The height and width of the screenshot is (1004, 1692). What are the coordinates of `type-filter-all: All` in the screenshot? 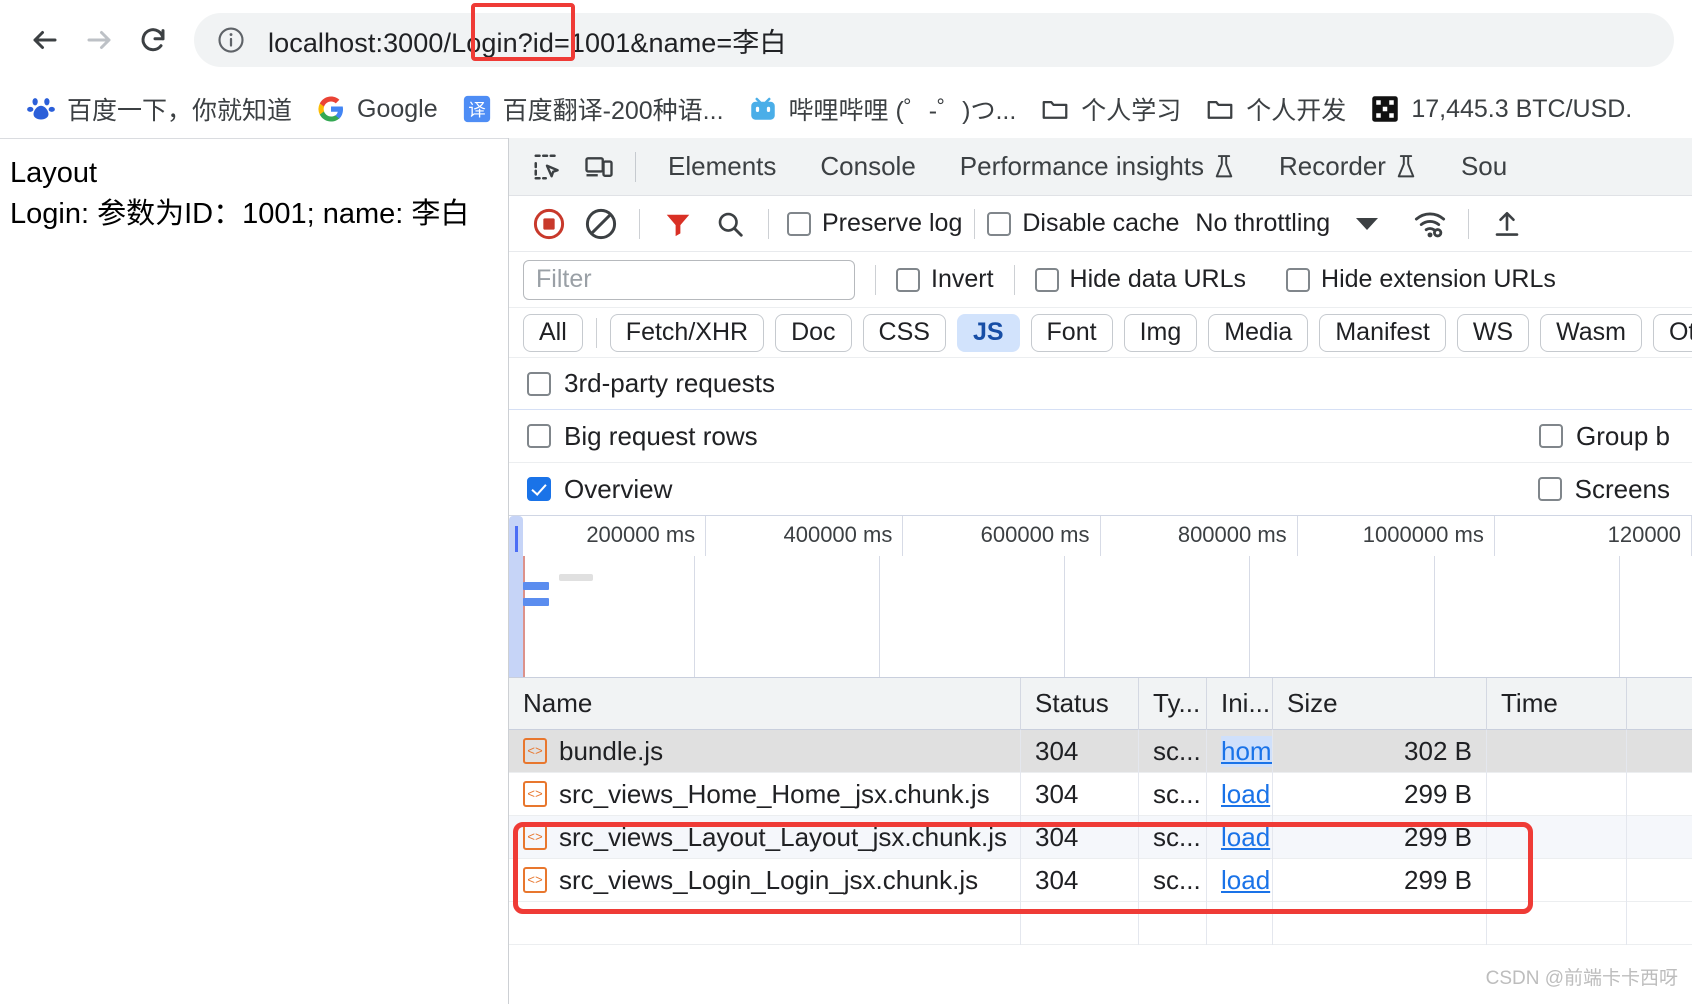 It's located at (553, 332).